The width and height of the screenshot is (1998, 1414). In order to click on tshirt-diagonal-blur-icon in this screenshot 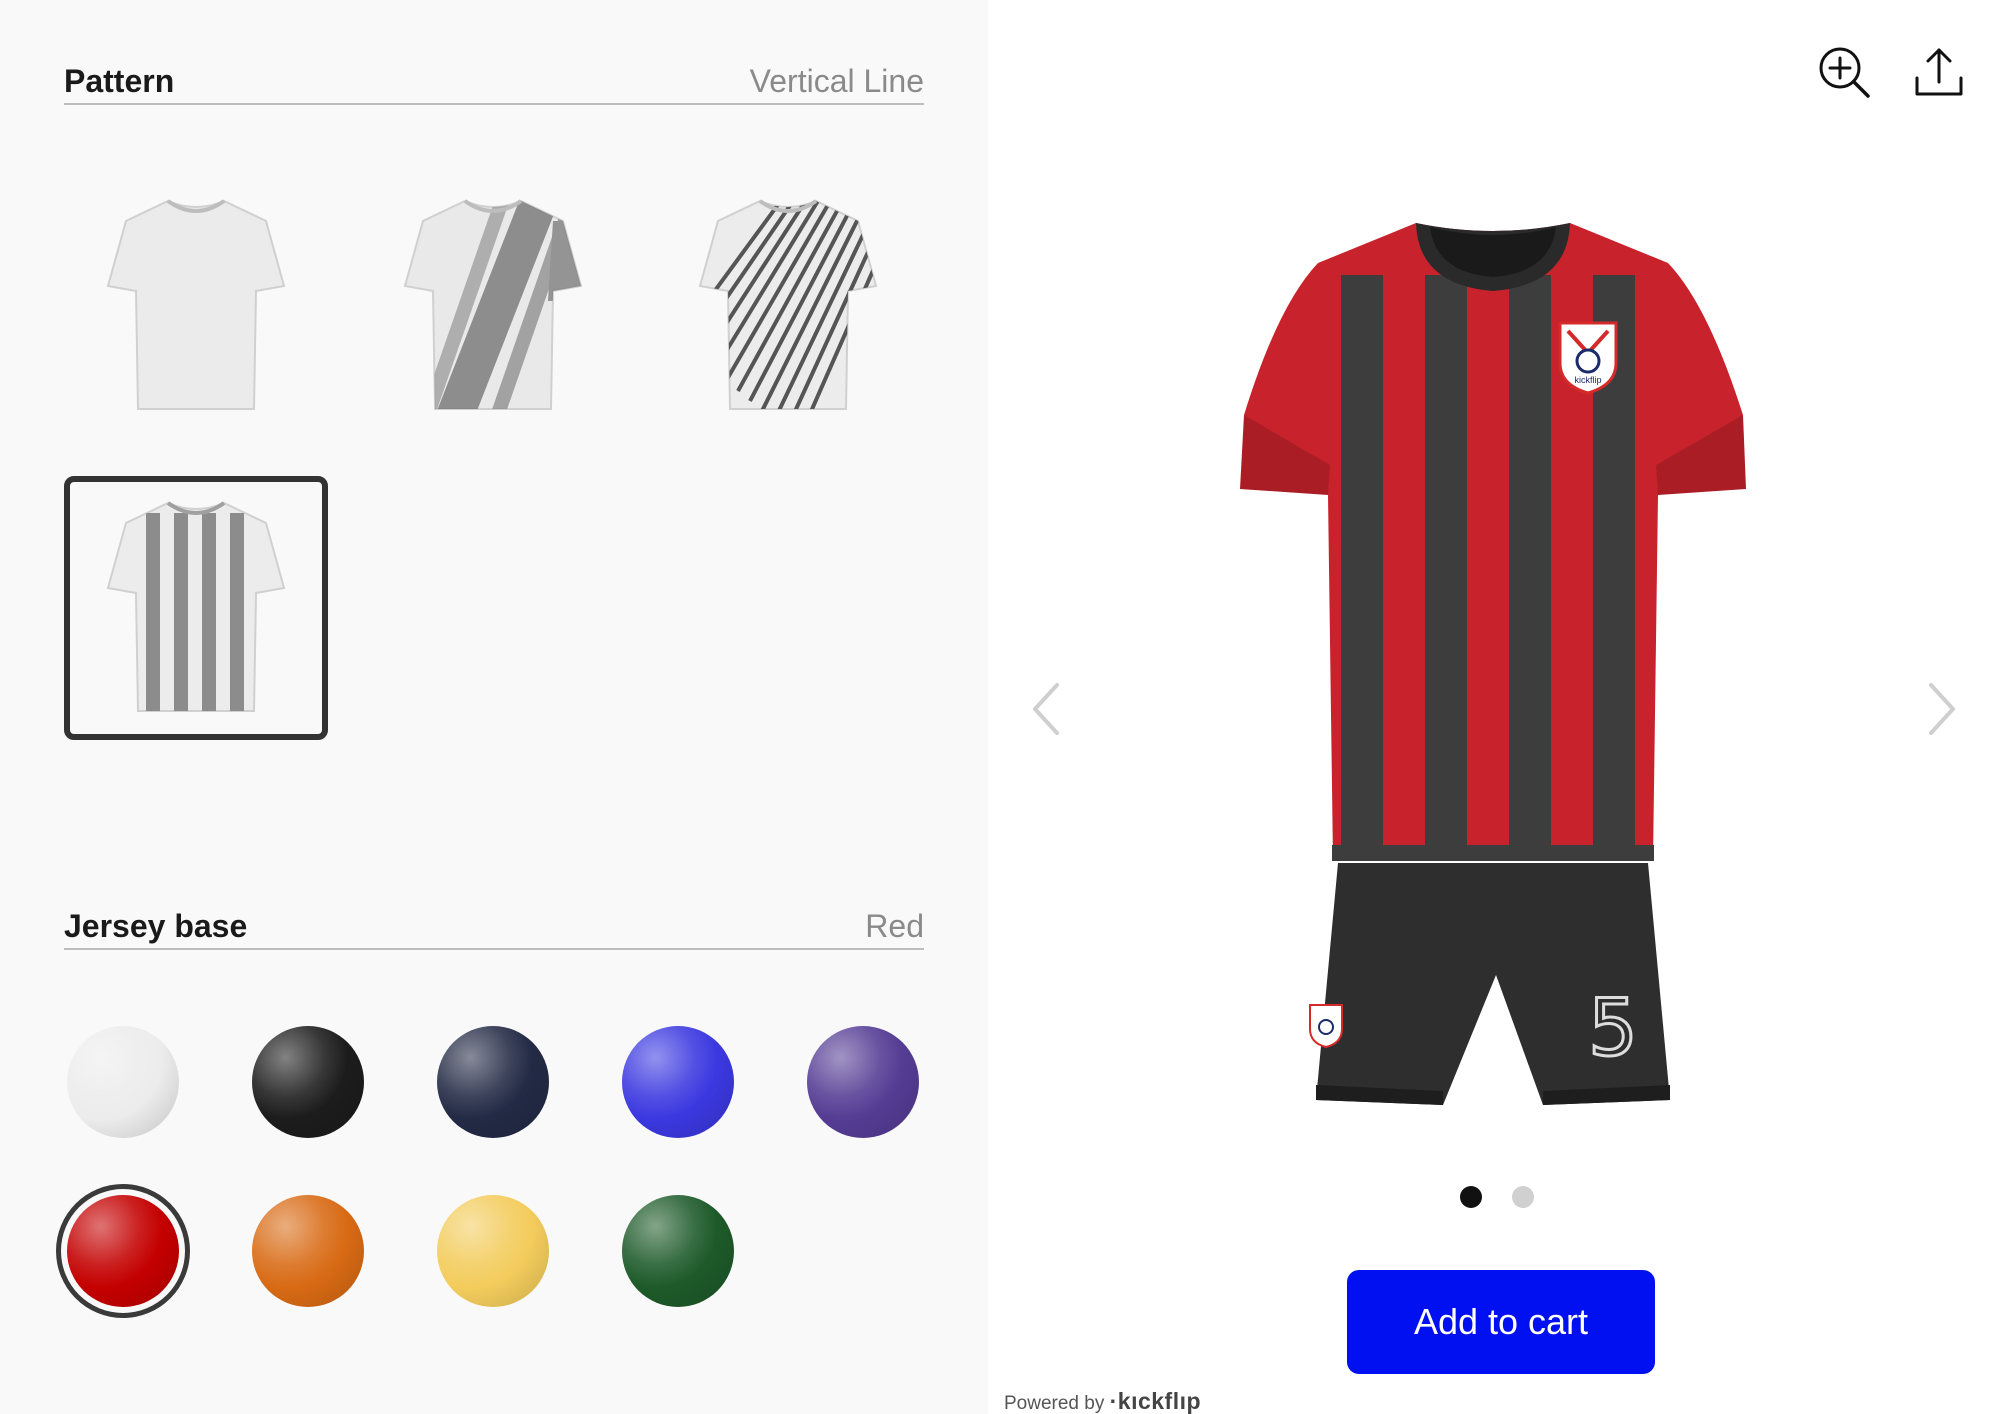, I will do `click(493, 304)`.